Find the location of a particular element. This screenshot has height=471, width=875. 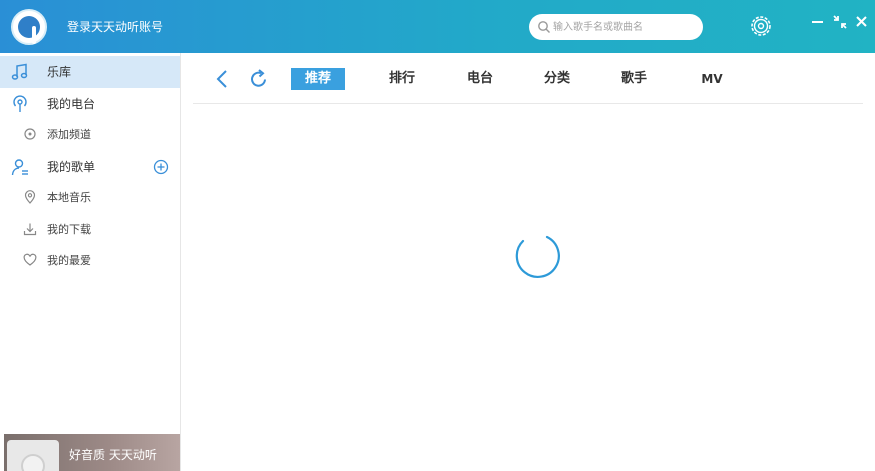

sidebar-item-my-radio: 我的电台 is located at coordinates (90, 104).